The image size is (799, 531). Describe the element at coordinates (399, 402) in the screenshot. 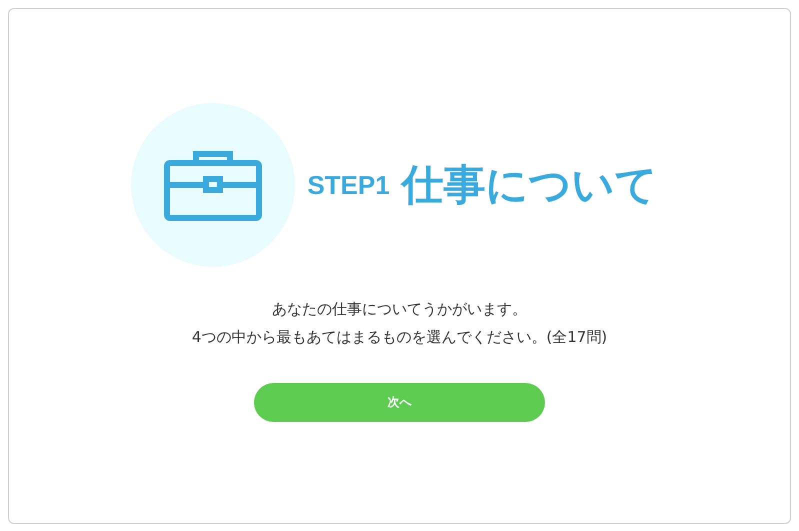

I see `next-button: 次へ` at that location.